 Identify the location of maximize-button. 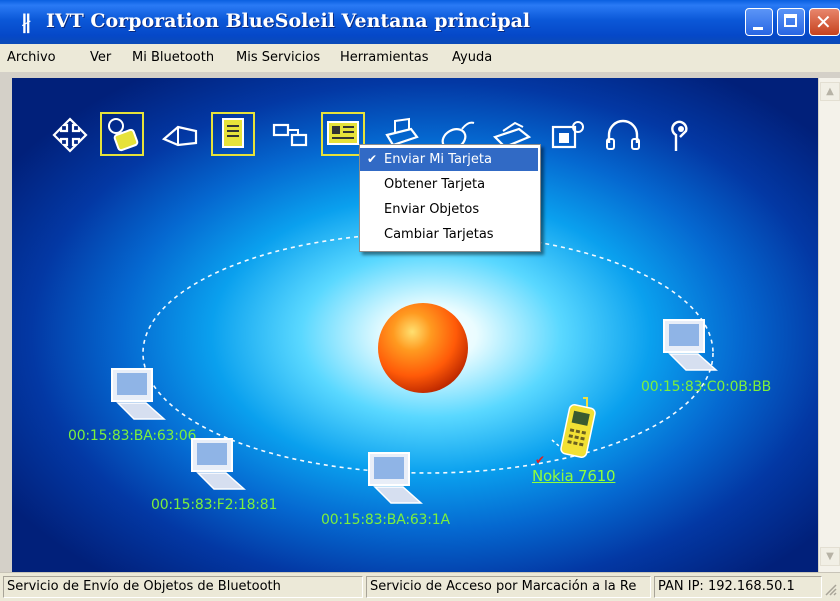
(791, 22).